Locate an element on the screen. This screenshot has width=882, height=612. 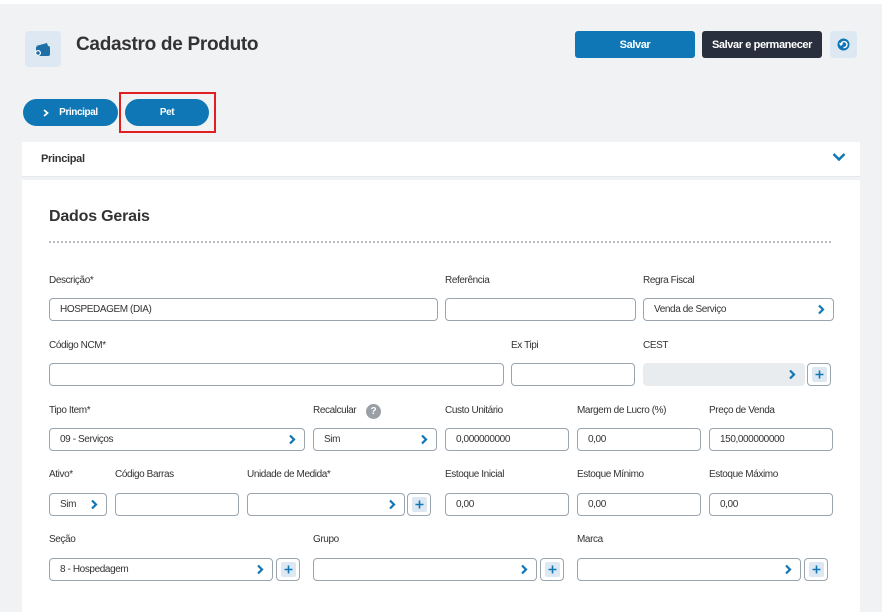
estoque-inicial-input: 0,00 is located at coordinates (507, 504).